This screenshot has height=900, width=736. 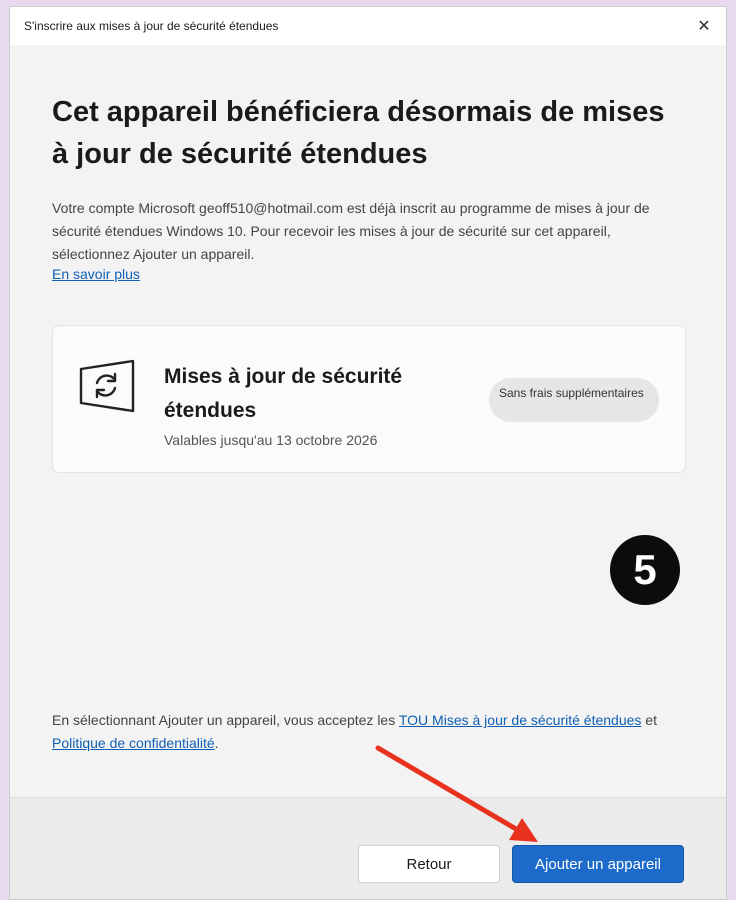 What do you see at coordinates (271, 440) in the screenshot?
I see `card-validity: Valables jusqu'au 13 octobre 2026` at bounding box center [271, 440].